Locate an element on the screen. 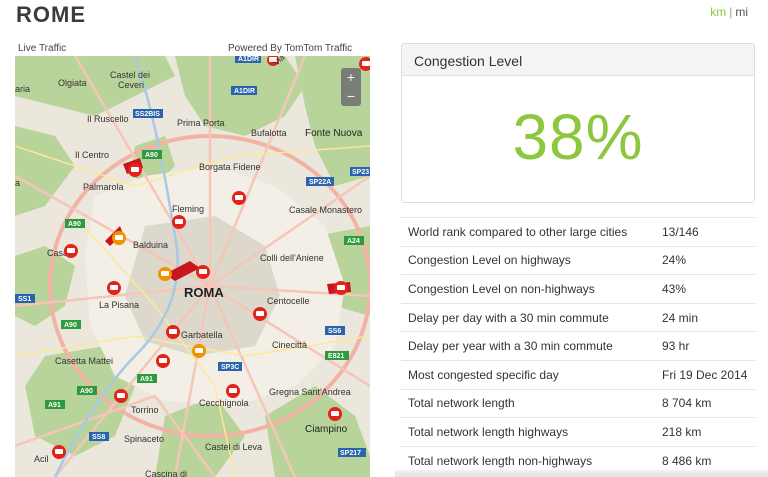  shield-a90-b-text: A90 is located at coordinates (74, 224).